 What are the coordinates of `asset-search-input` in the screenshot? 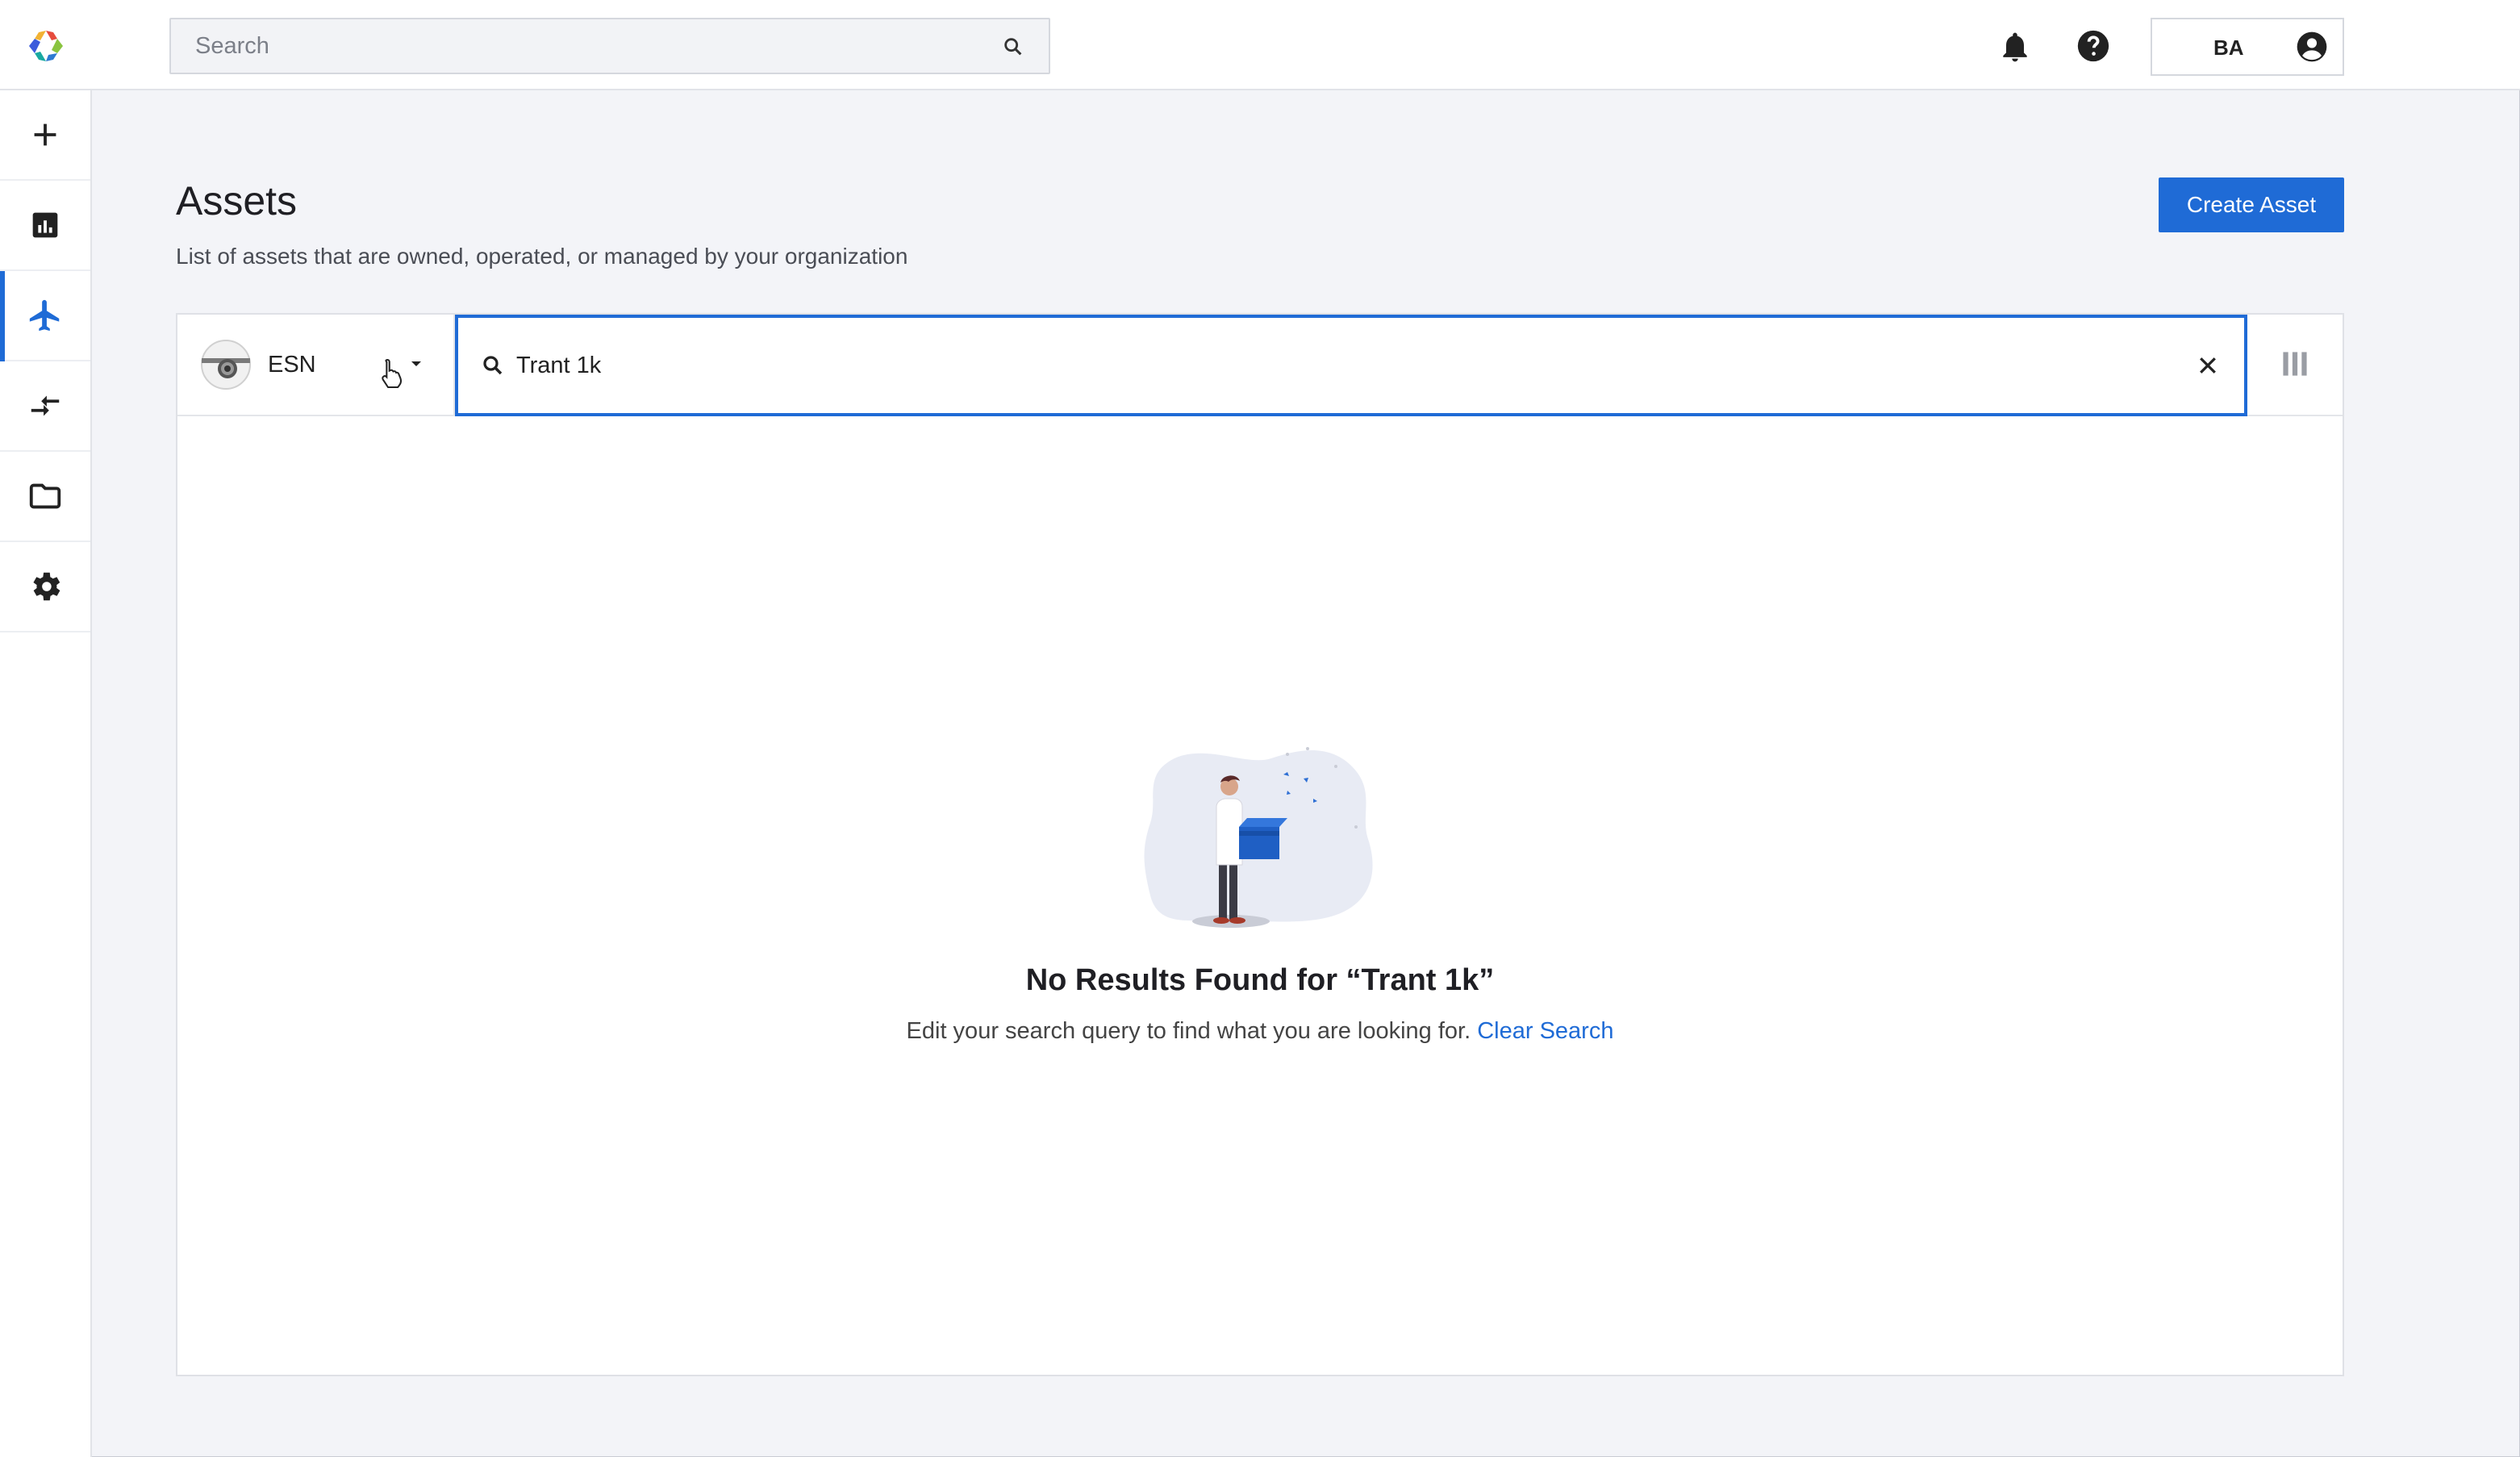 It's located at (1323, 365).